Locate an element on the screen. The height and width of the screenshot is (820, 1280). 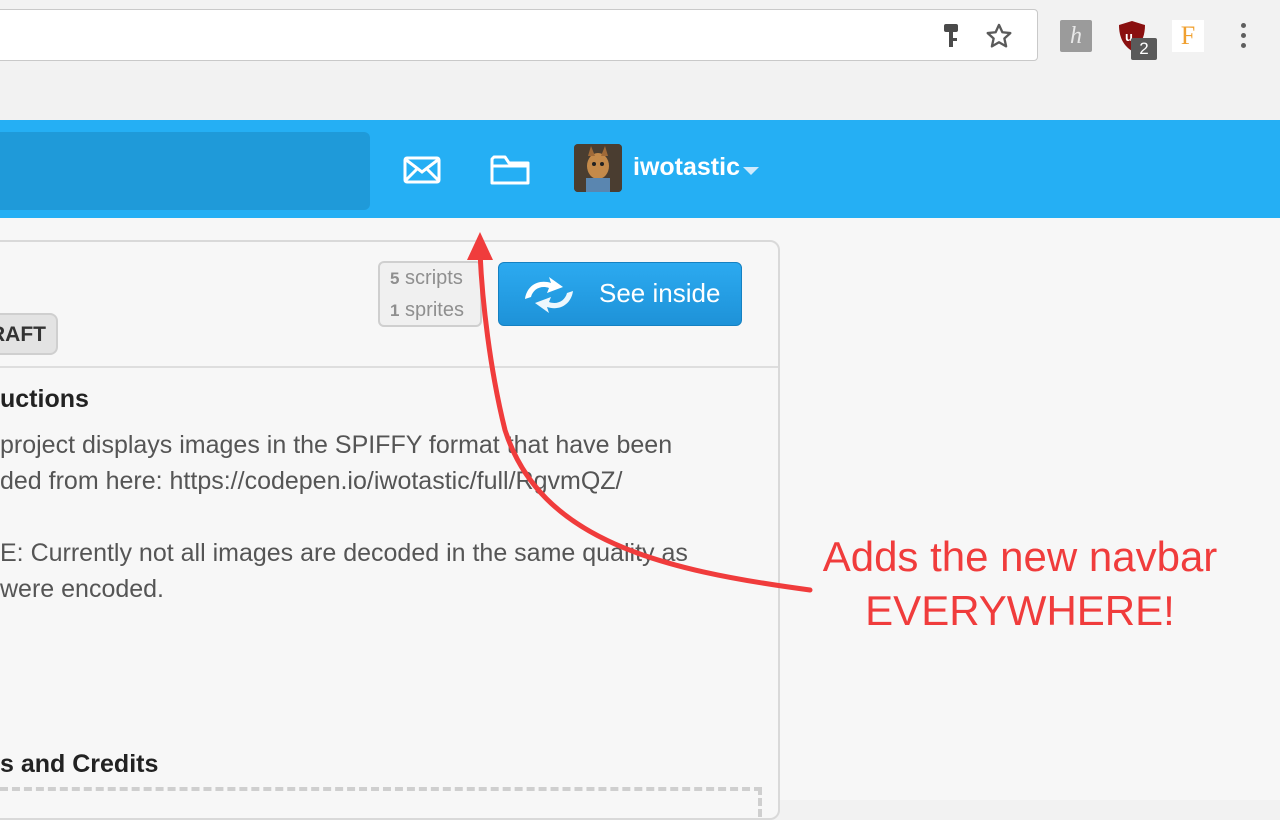
browser-menu-icon is located at coordinates (1244, 36).